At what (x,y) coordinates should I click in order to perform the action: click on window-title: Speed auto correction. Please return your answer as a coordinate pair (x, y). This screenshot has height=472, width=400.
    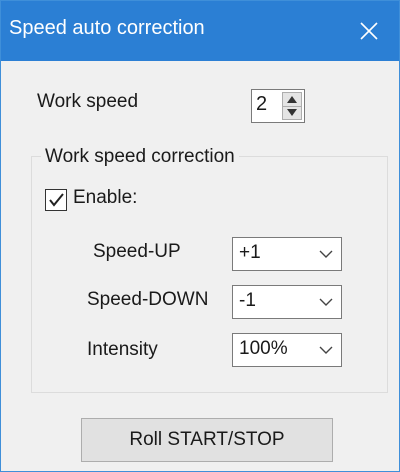
    Looking at the image, I should click on (107, 28).